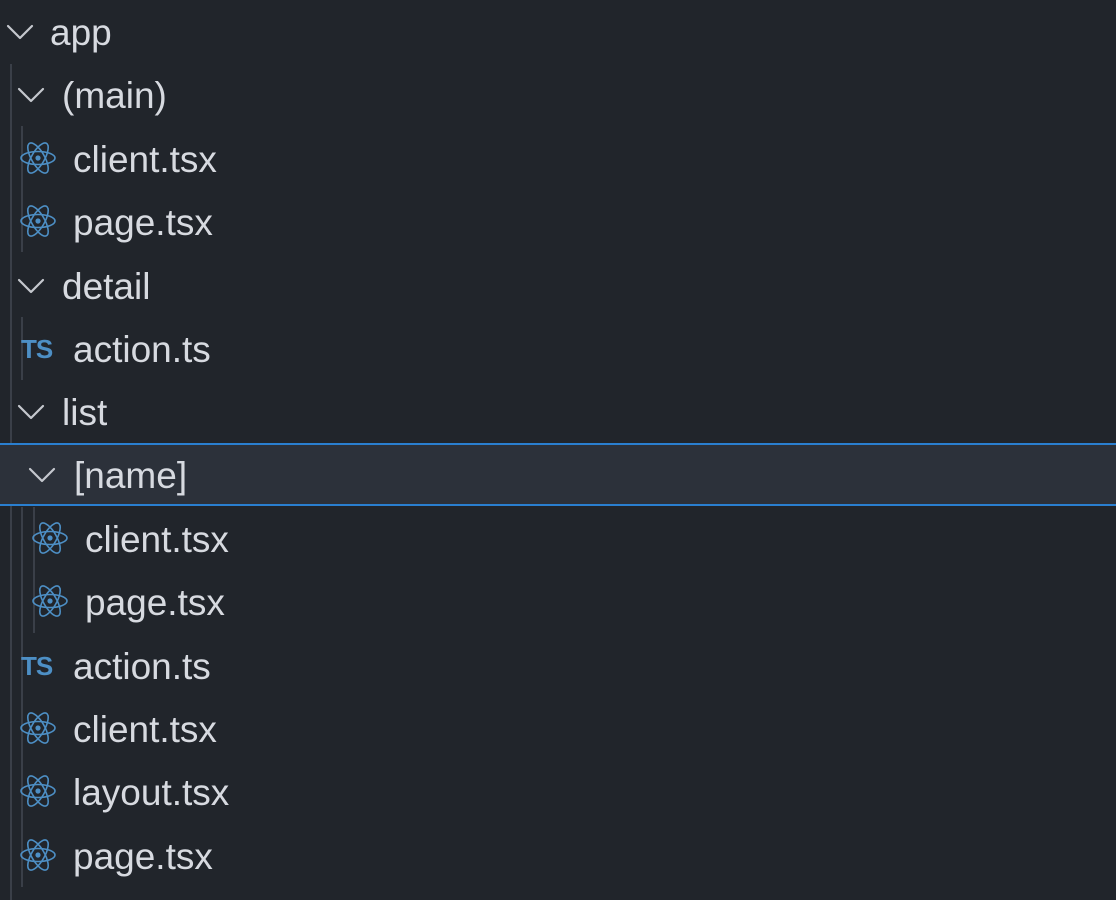 The width and height of the screenshot is (1116, 900). What do you see at coordinates (558, 285) in the screenshot?
I see `folder-row-detail: detail` at bounding box center [558, 285].